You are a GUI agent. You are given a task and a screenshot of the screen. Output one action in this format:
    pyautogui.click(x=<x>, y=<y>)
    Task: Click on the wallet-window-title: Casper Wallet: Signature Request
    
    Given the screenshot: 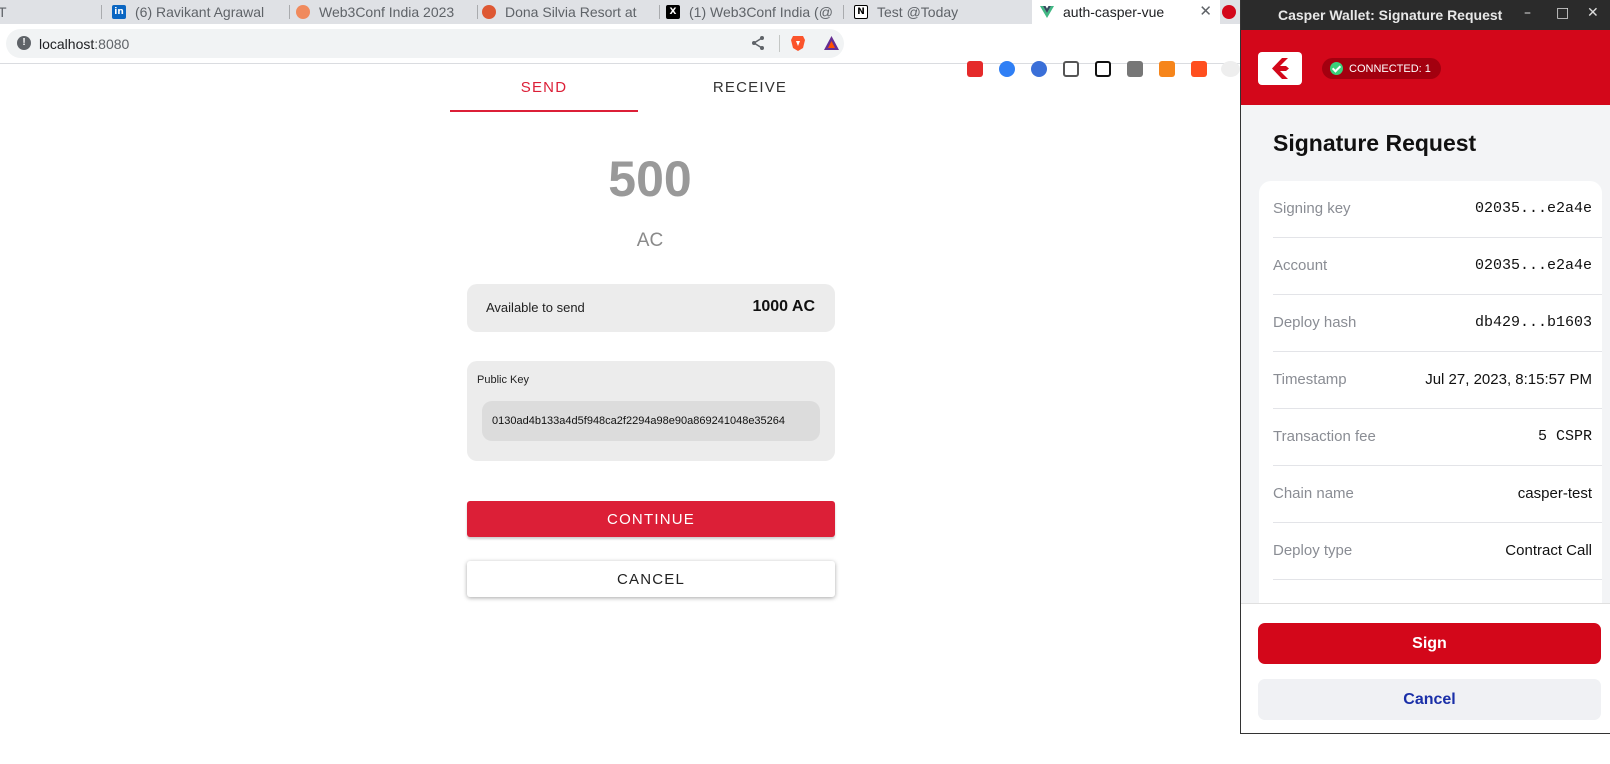 What is the action you would take?
    pyautogui.click(x=1390, y=15)
    